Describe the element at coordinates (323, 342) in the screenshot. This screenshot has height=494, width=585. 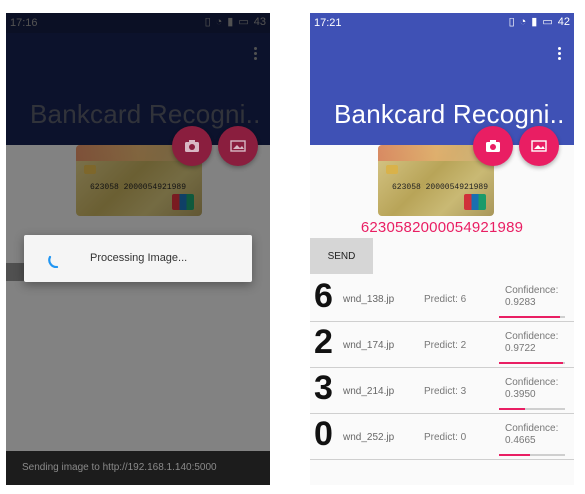
I see `digit-image: 2` at that location.